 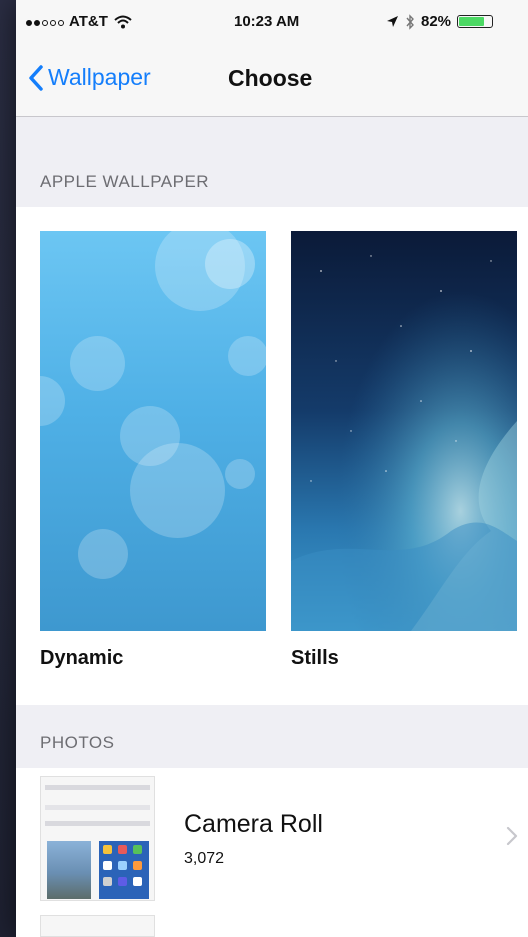 What do you see at coordinates (392, 21) in the screenshot?
I see `location-arrow-icon` at bounding box center [392, 21].